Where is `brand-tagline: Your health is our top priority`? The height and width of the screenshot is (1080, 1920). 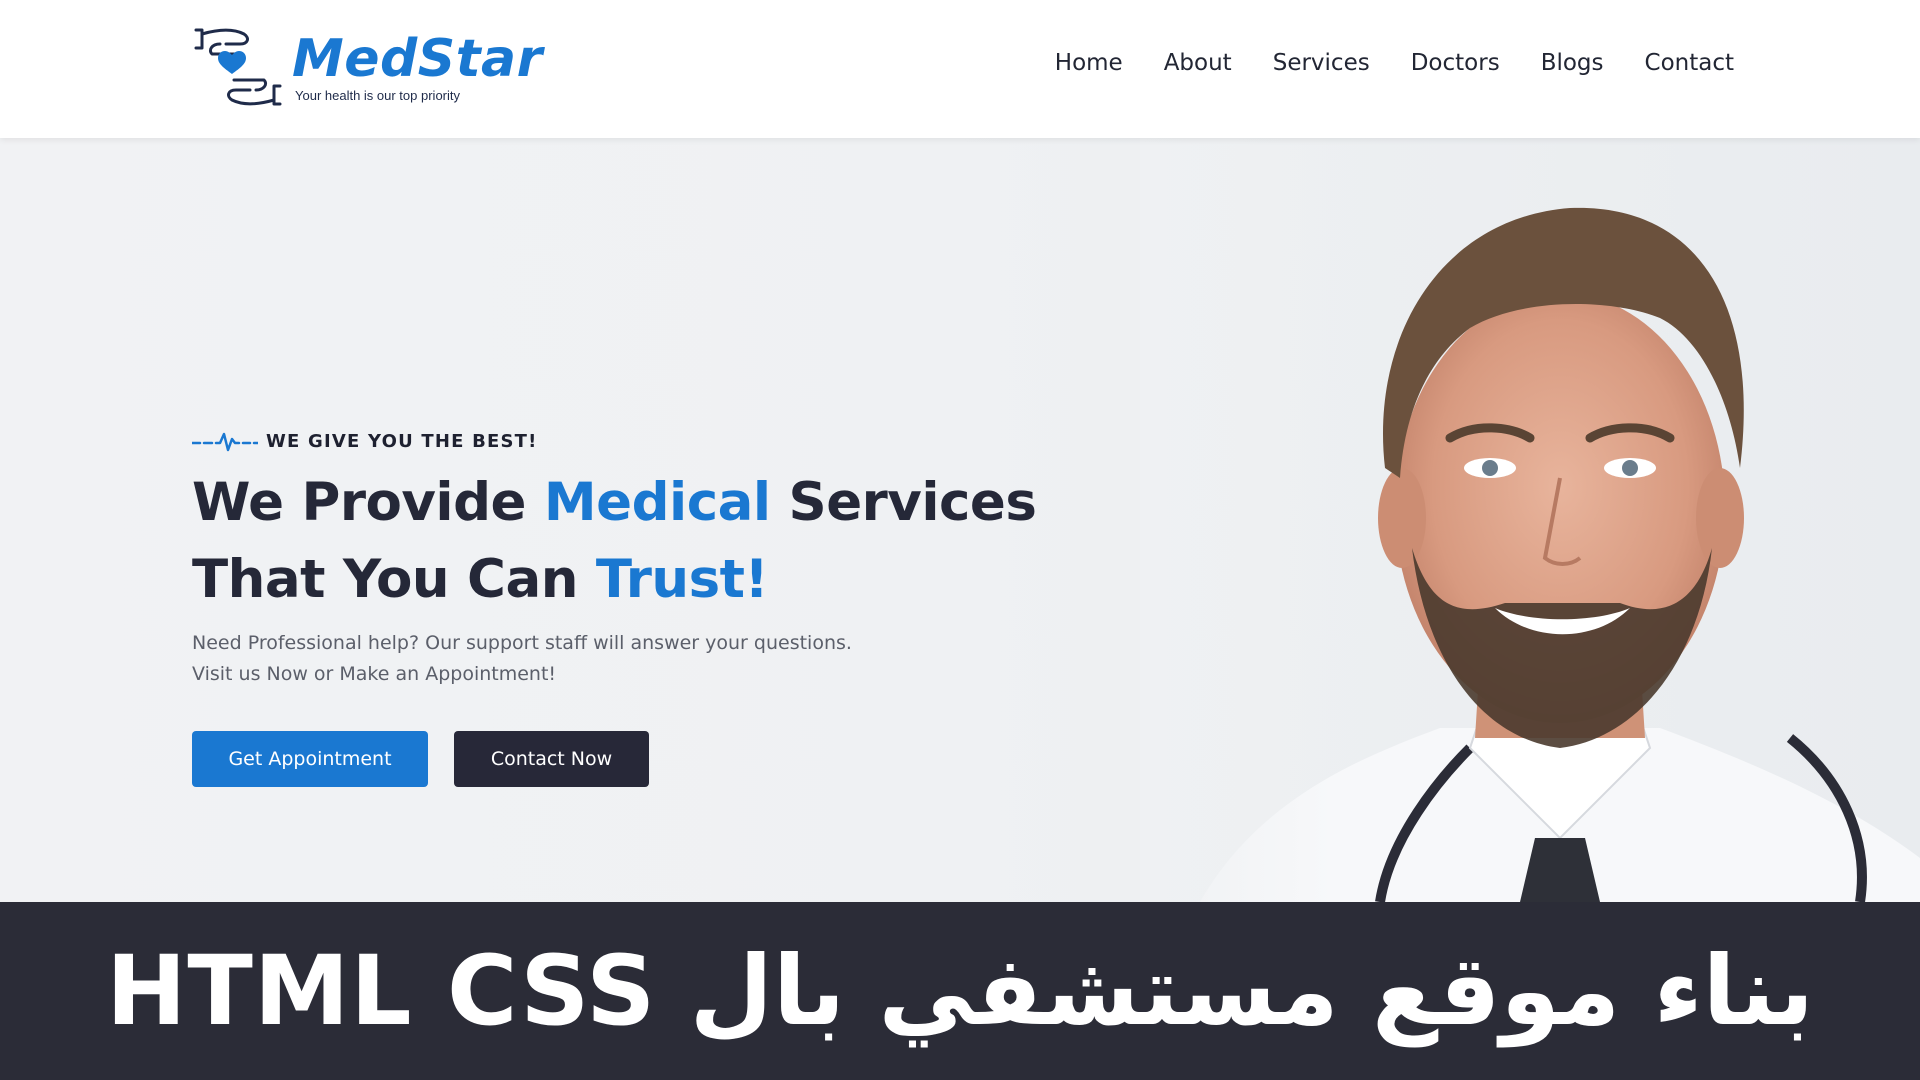 brand-tagline: Your health is our top priority is located at coordinates (378, 95).